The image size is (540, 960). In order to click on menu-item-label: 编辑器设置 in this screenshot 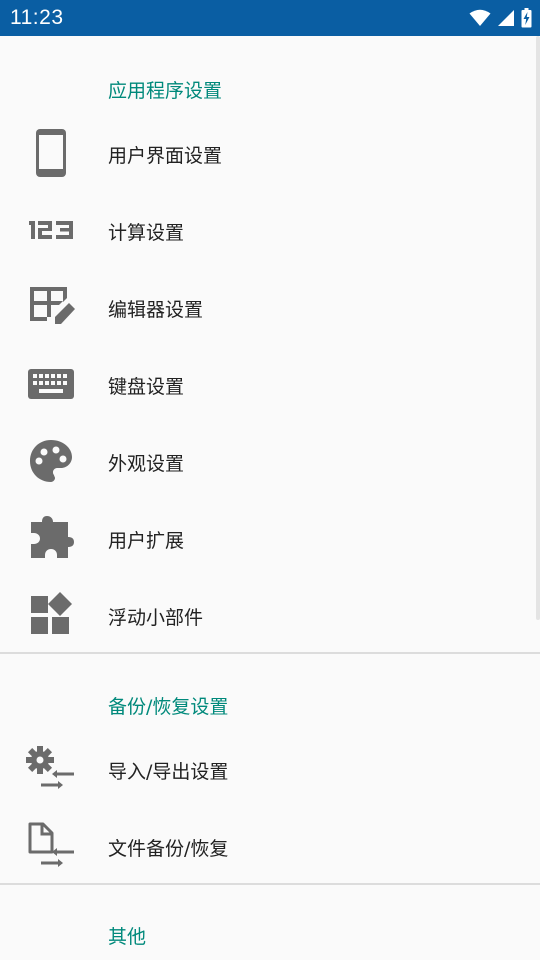, I will do `click(156, 310)`.